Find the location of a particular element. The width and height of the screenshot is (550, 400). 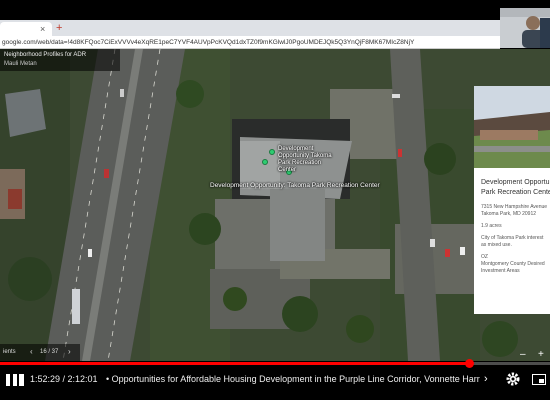

zoom-in-button: + is located at coordinates (541, 354).